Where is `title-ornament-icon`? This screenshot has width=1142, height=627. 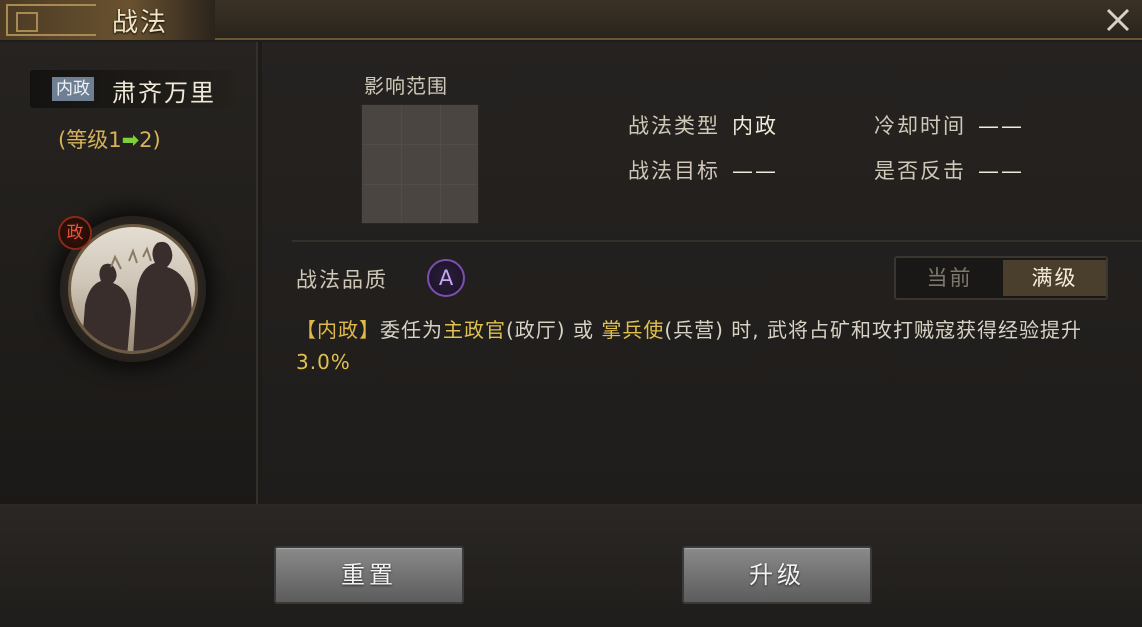
title-ornament-icon is located at coordinates (51, 20).